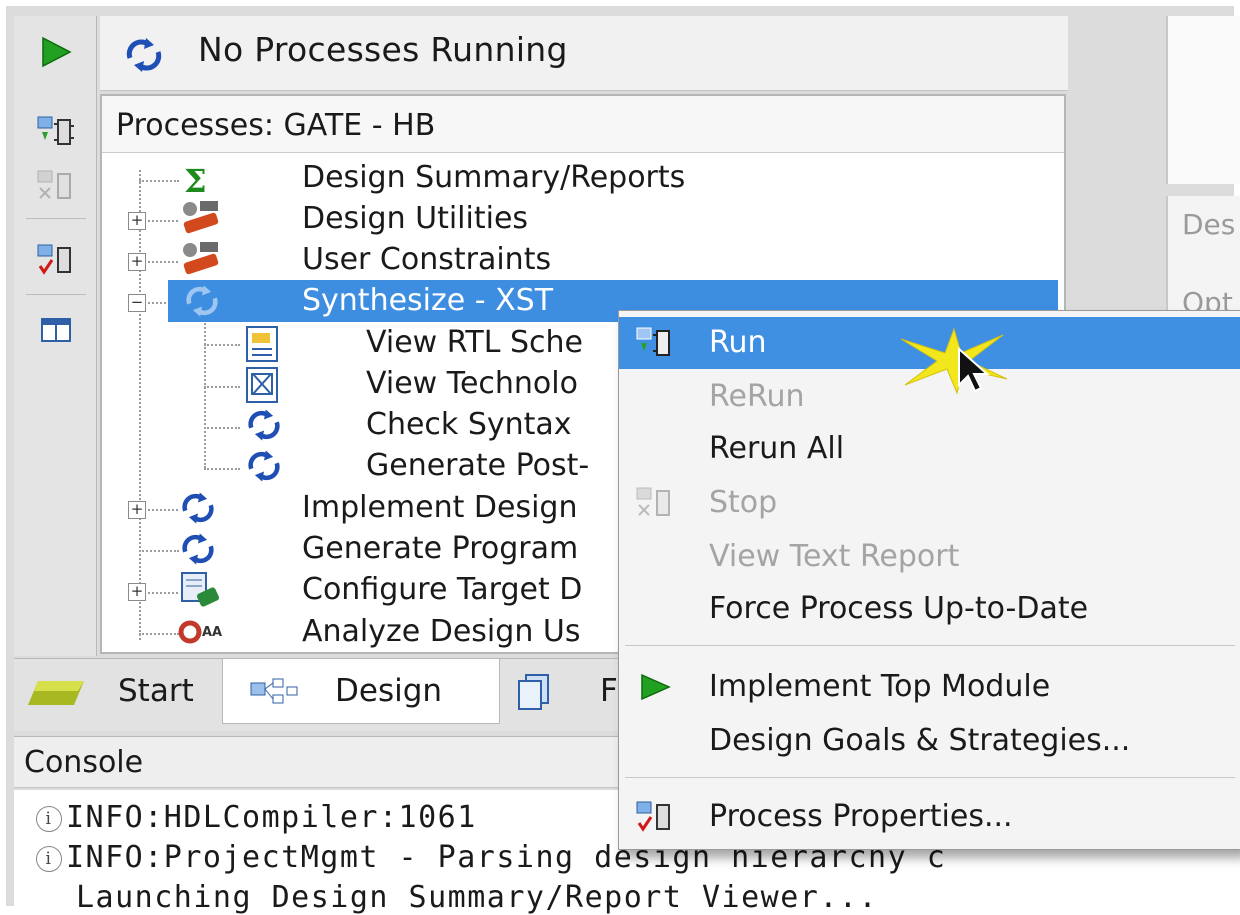 The image size is (1240, 915). Describe the element at coordinates (929, 687) in the screenshot. I see `menu-item-implement-top-module: Implement Top Module` at that location.